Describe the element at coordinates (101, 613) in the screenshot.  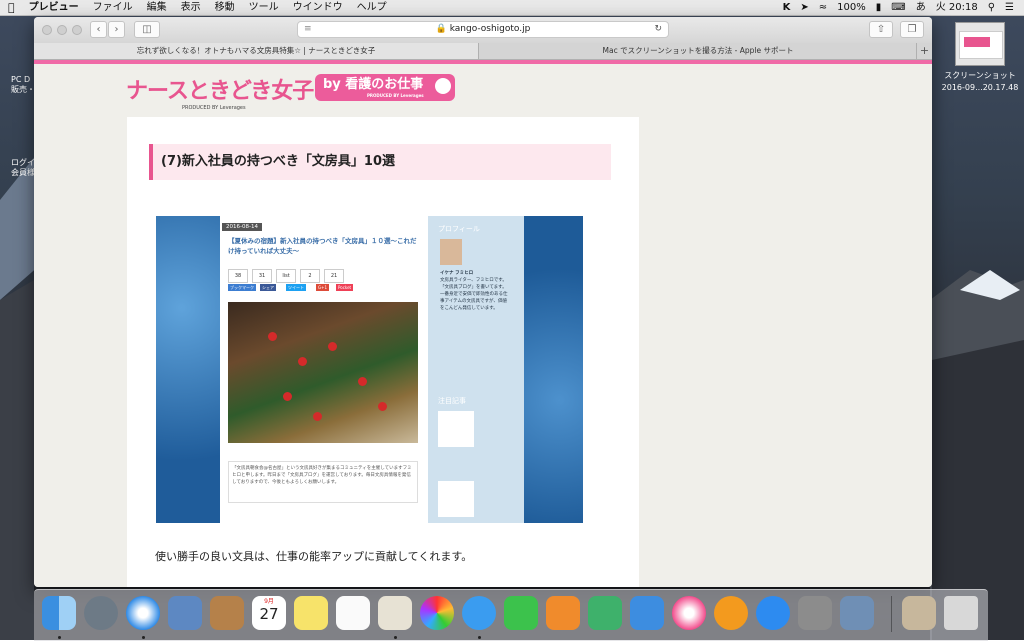
I see `launchpad-icon` at that location.